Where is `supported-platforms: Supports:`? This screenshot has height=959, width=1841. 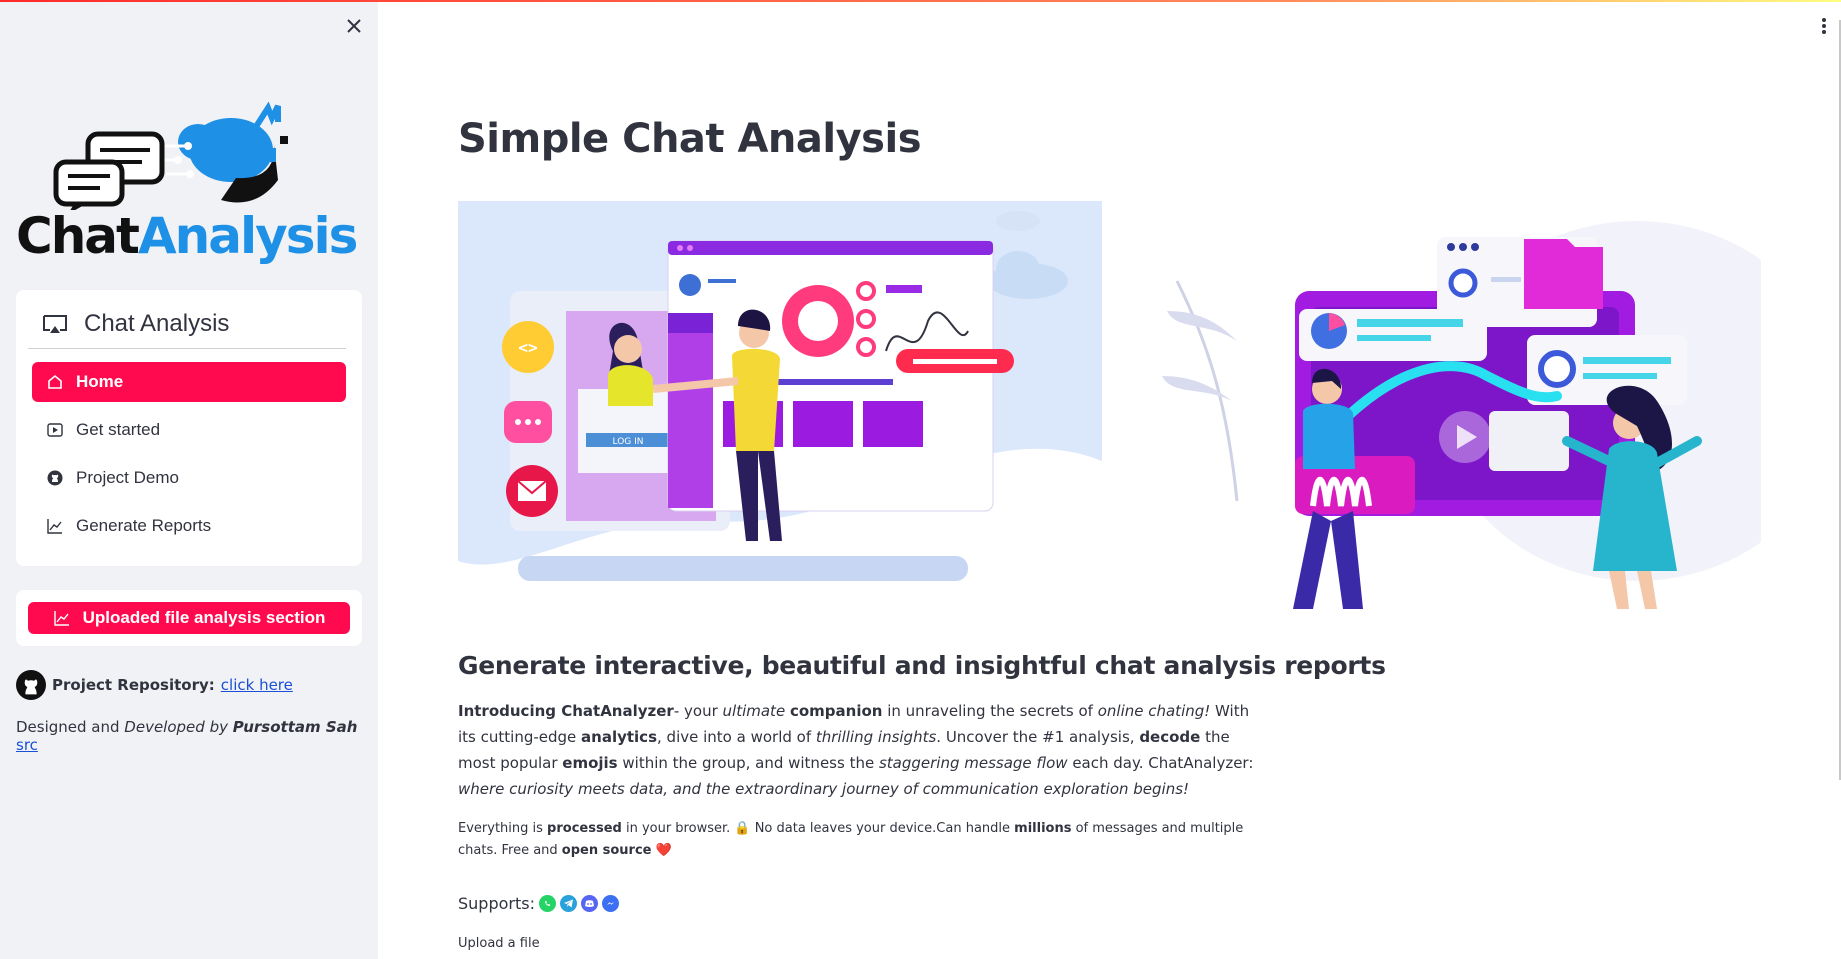 supported-platforms: Supports: is located at coordinates (538, 903).